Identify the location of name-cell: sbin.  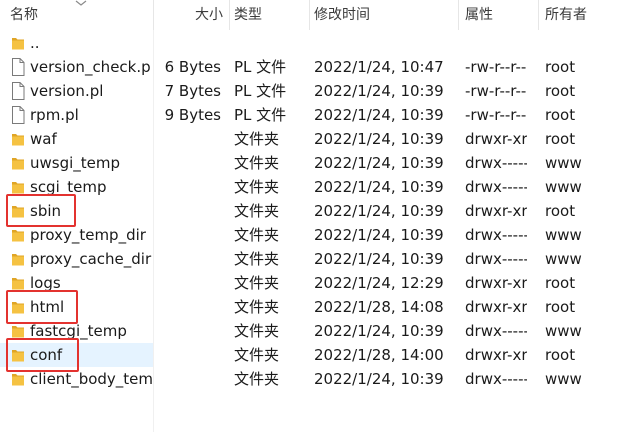
(76, 211).